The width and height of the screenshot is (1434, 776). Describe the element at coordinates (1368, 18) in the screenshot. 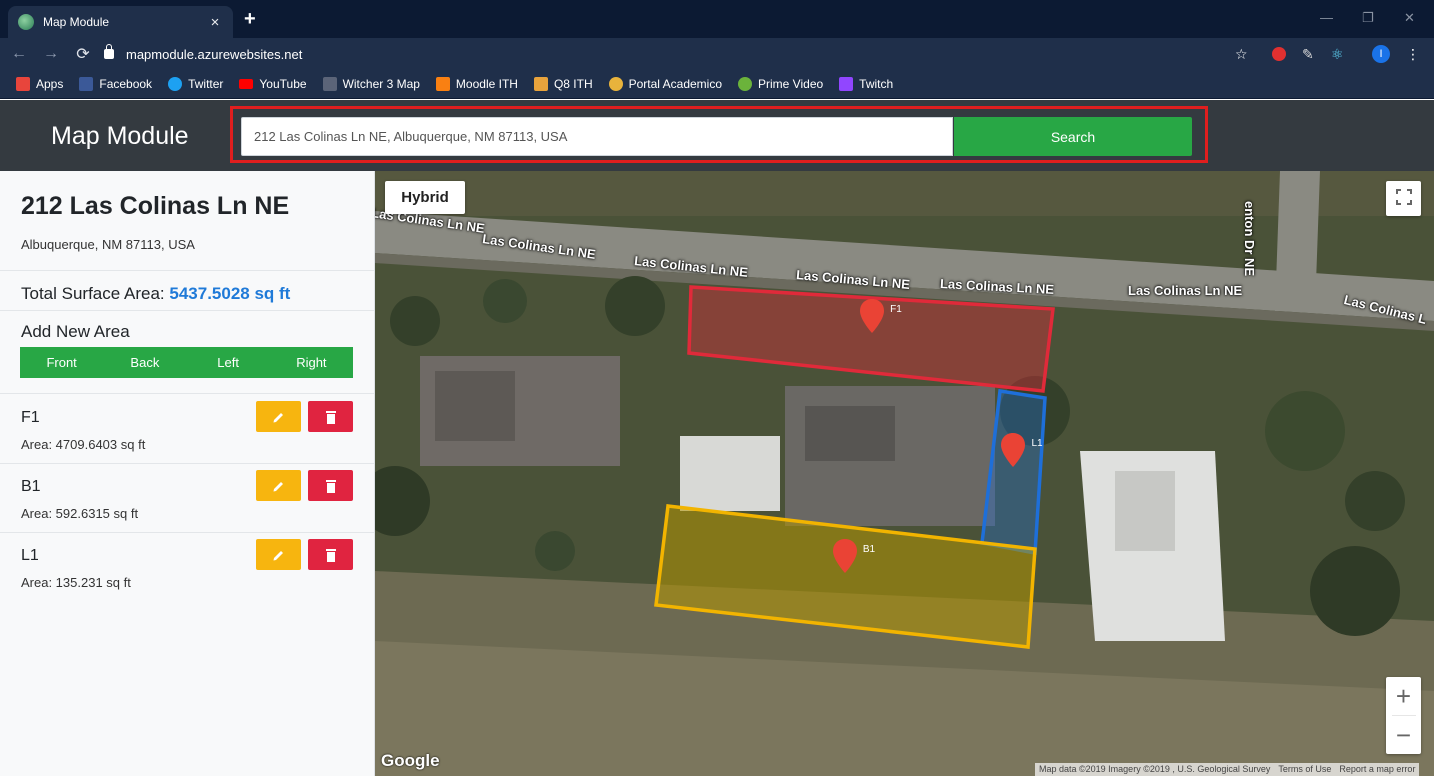

I see `restore-icon: ❐` at that location.